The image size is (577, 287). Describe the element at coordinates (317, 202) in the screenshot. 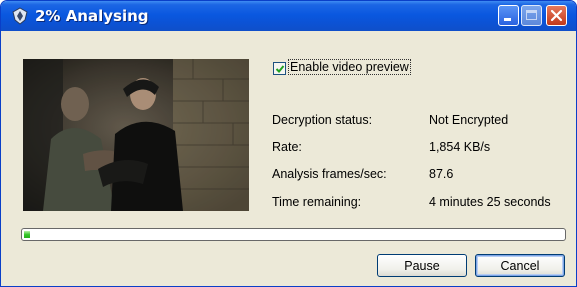

I see `time-remaining-label: Time remaining:` at that location.